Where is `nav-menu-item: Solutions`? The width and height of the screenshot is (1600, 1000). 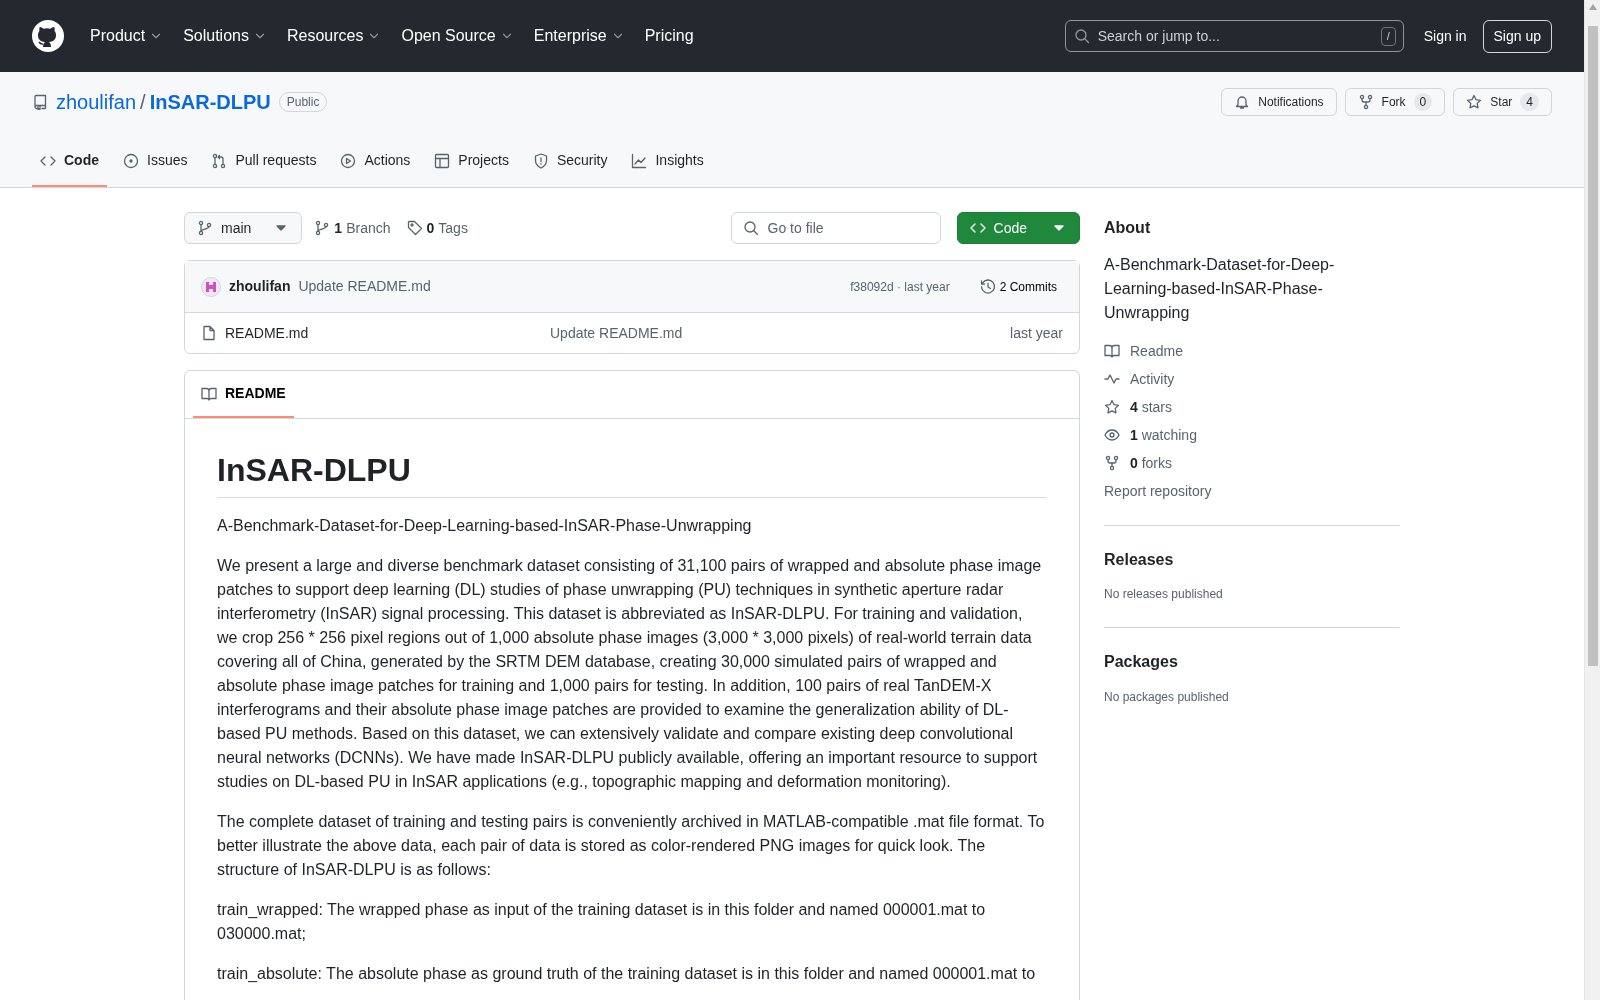
nav-menu-item: Solutions is located at coordinates (225, 36).